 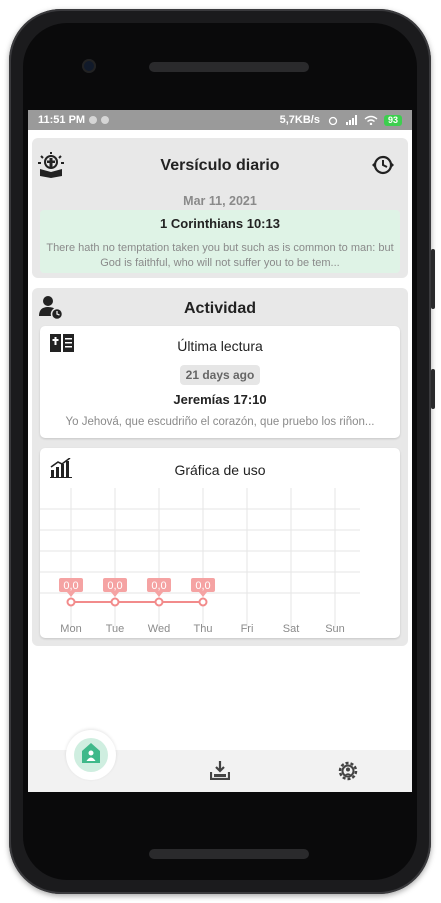 I want to click on battery-indicator: 93, so click(x=392, y=120).